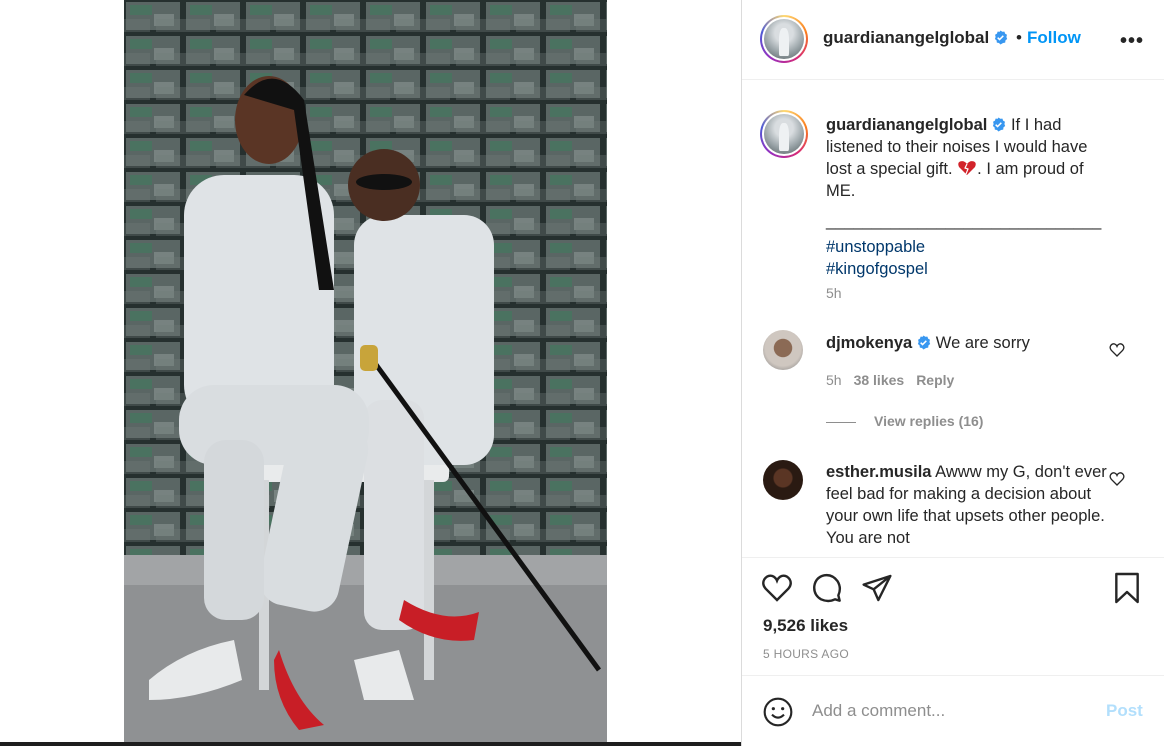 This screenshot has width=1164, height=746. What do you see at coordinates (834, 380) in the screenshot?
I see `comment-age: 5h` at bounding box center [834, 380].